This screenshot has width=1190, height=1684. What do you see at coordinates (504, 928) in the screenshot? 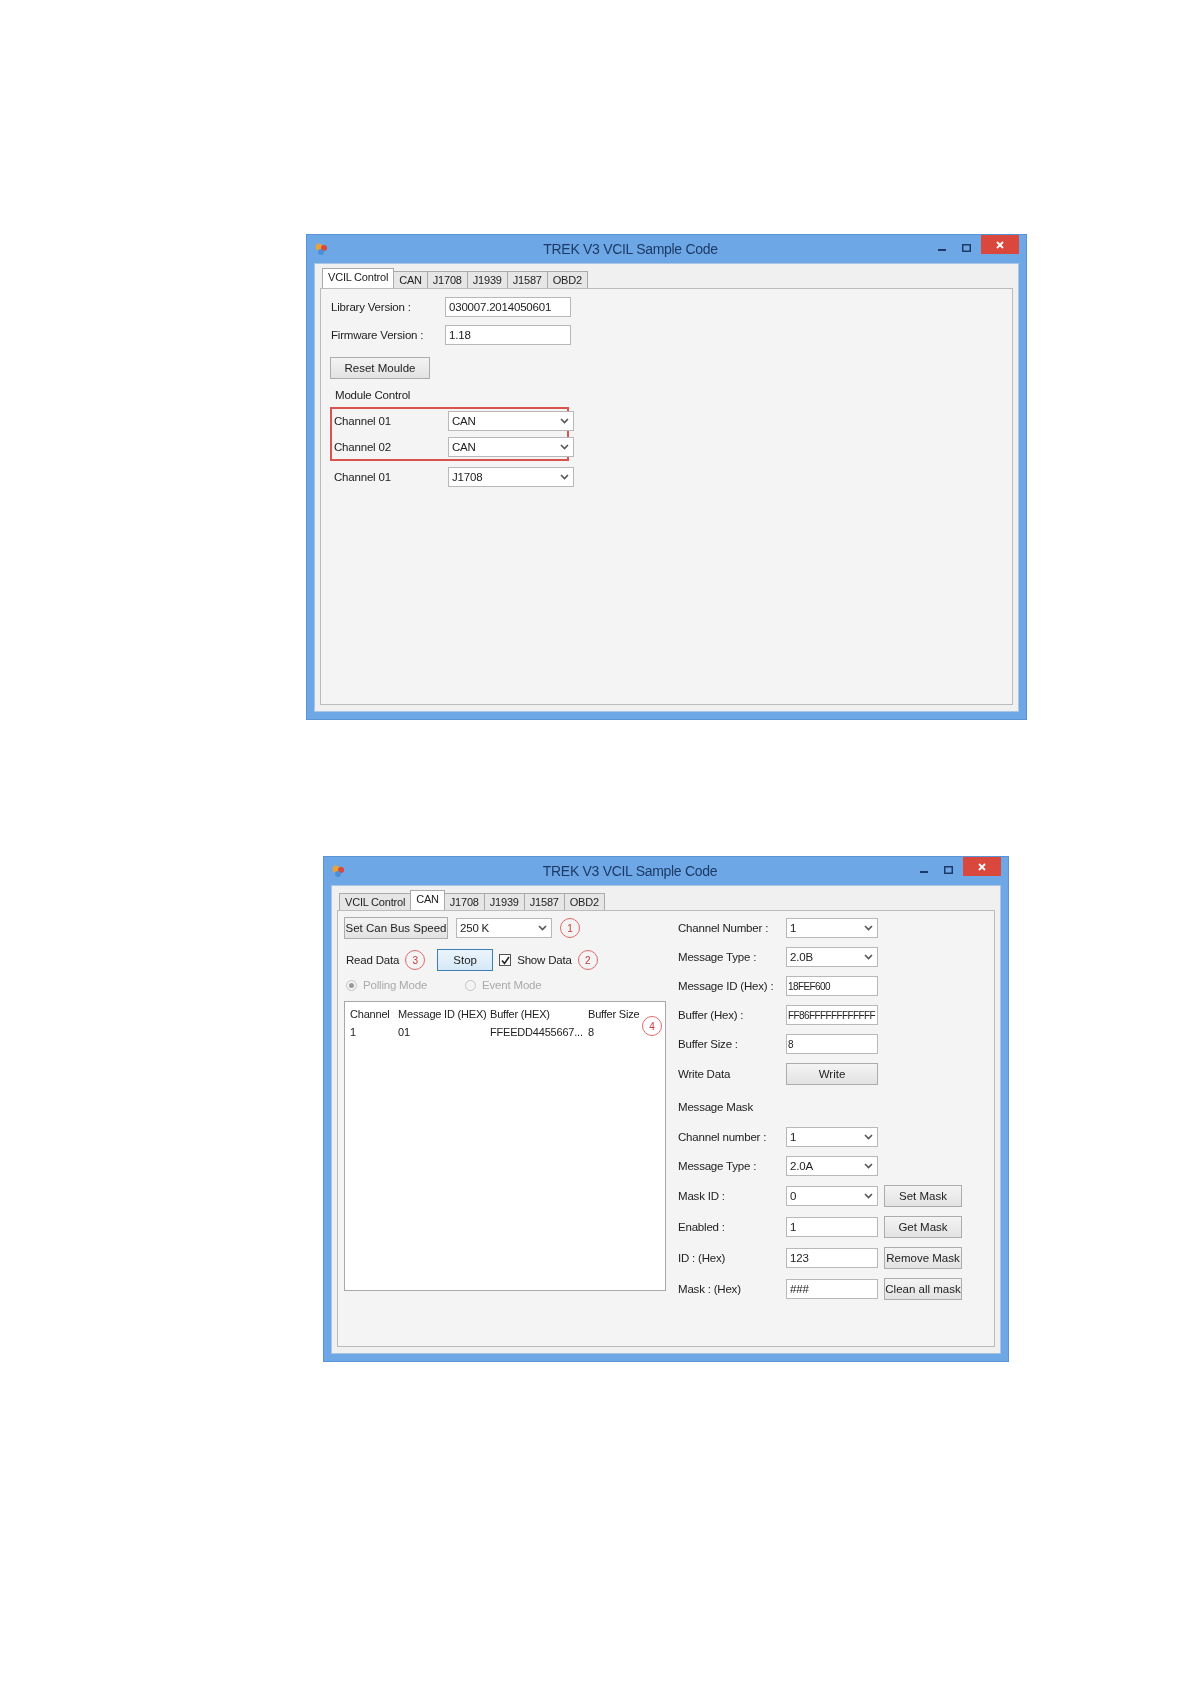
I see `dropdown: 250 K` at bounding box center [504, 928].